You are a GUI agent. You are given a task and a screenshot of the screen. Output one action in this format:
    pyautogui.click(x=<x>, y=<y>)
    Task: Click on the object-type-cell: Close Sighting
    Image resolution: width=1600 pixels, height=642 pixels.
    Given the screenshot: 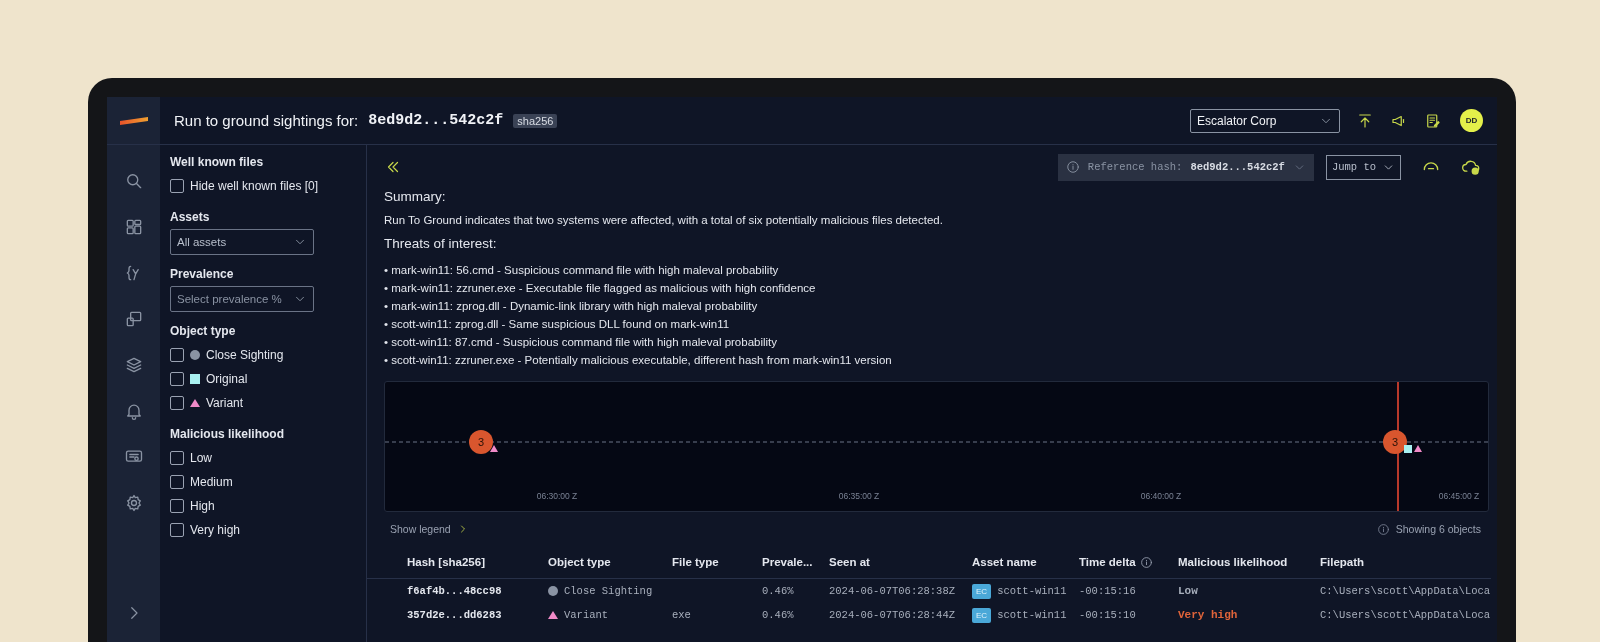 What is the action you would take?
    pyautogui.click(x=608, y=591)
    